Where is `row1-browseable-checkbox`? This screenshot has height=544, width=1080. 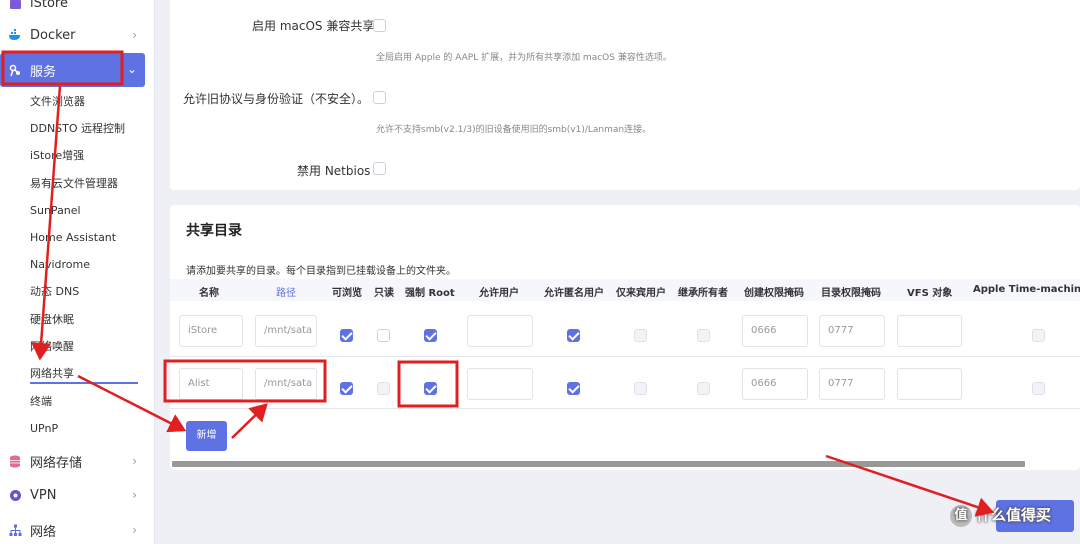 row1-browseable-checkbox is located at coordinates (346, 335).